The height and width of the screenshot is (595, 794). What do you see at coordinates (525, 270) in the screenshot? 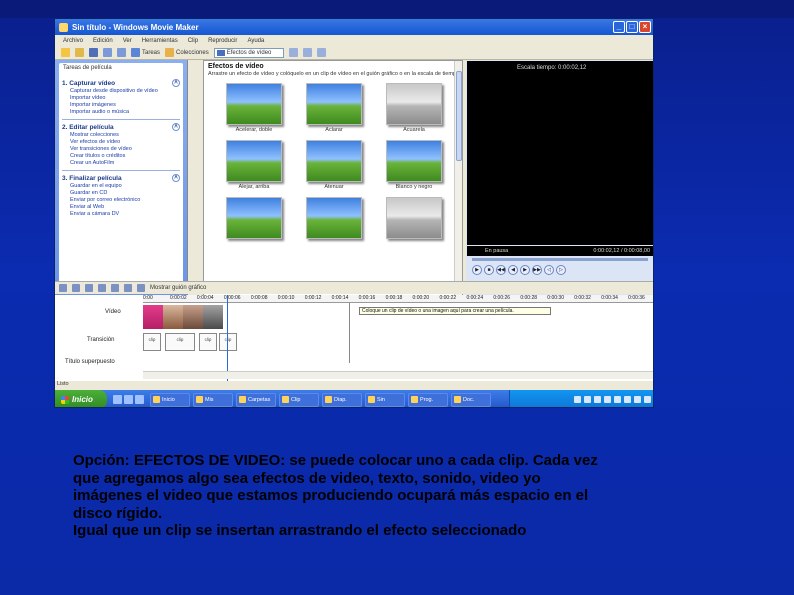
I see `next-frame-button: ▶` at bounding box center [525, 270].